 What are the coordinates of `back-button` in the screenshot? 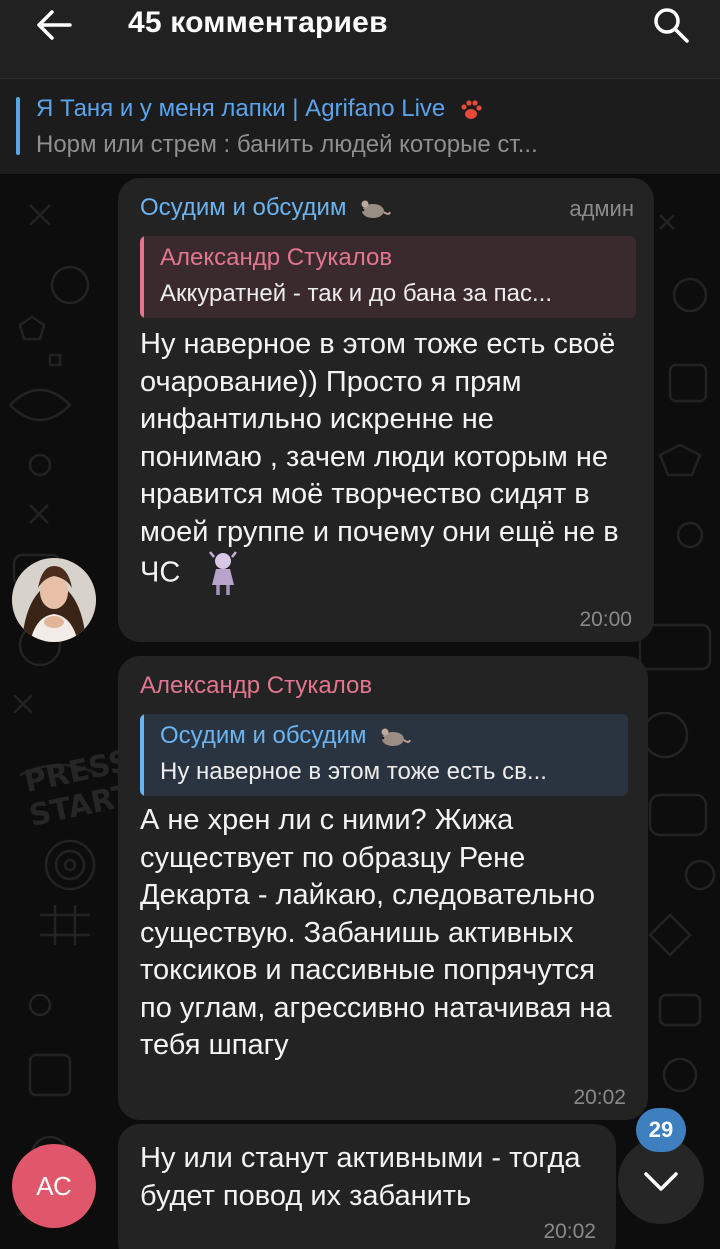 It's located at (54, 25).